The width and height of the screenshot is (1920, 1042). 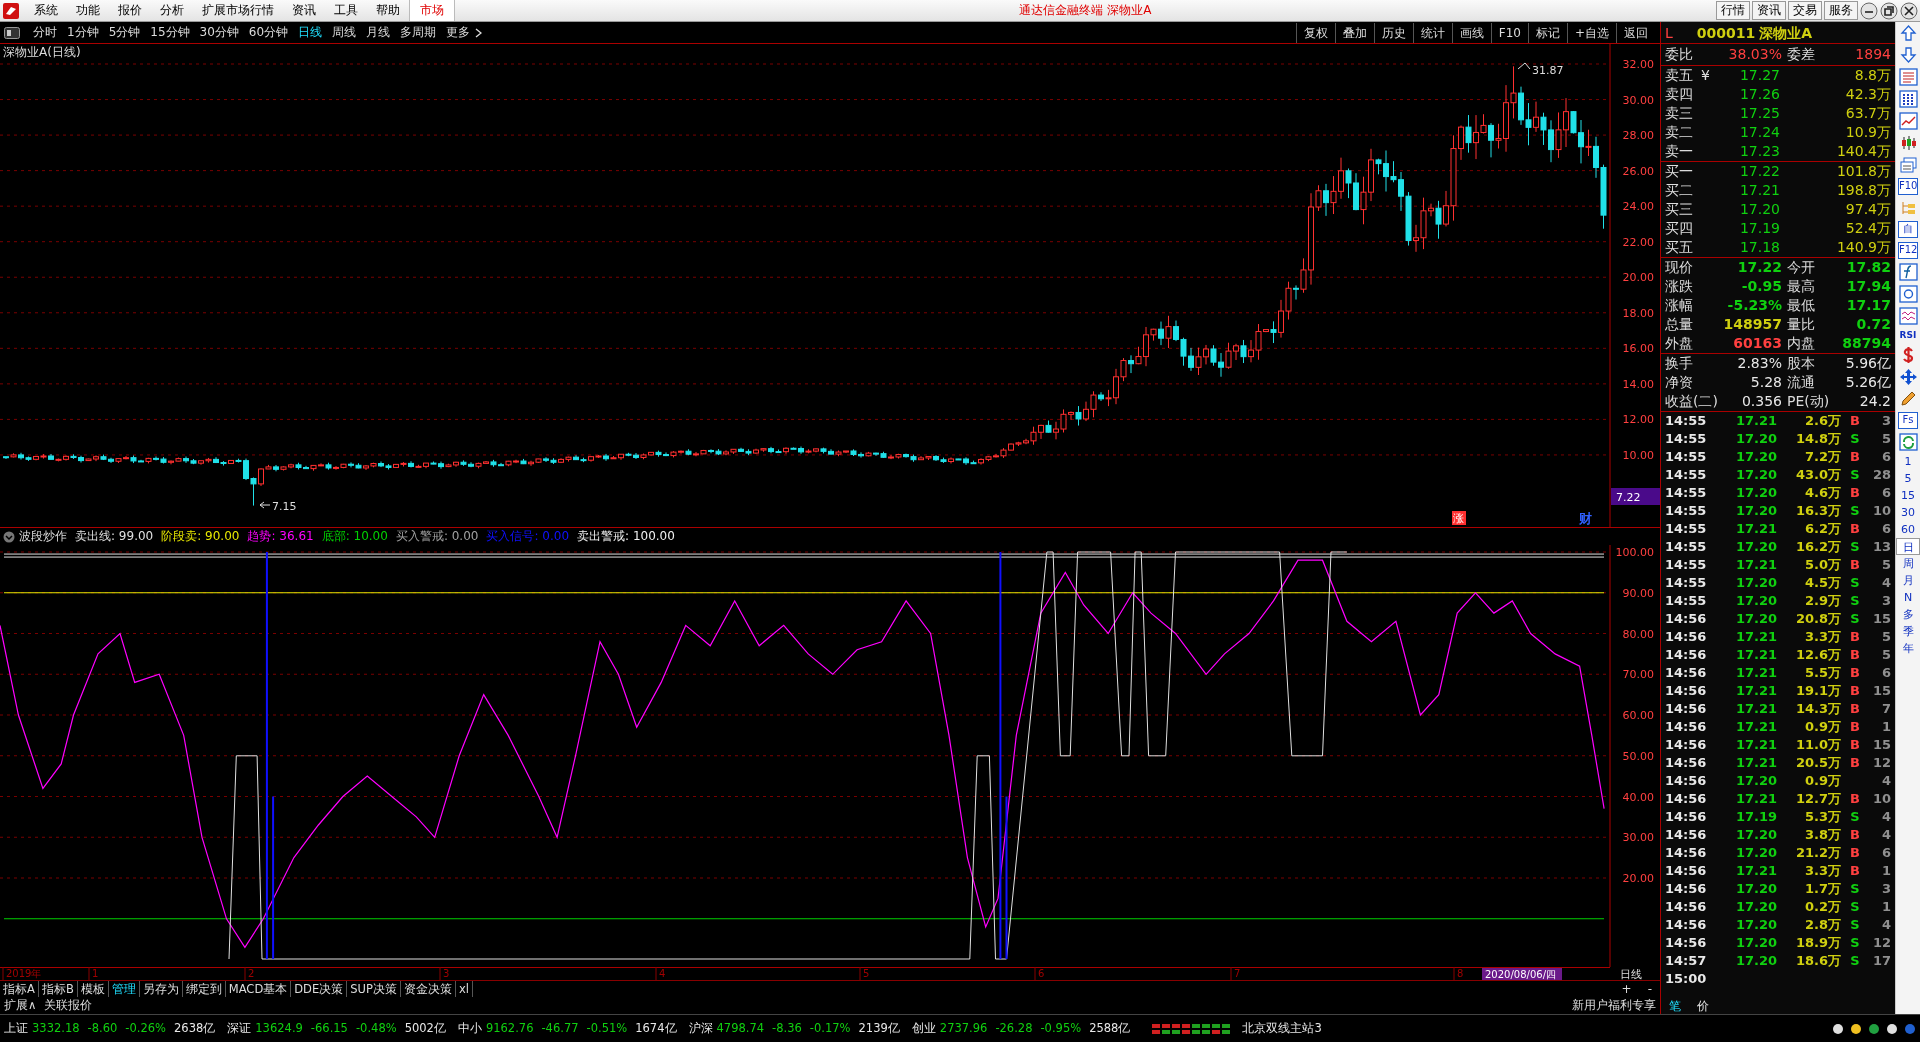 What do you see at coordinates (1354, 32) in the screenshot?
I see `toolbar-button: 叠加` at bounding box center [1354, 32].